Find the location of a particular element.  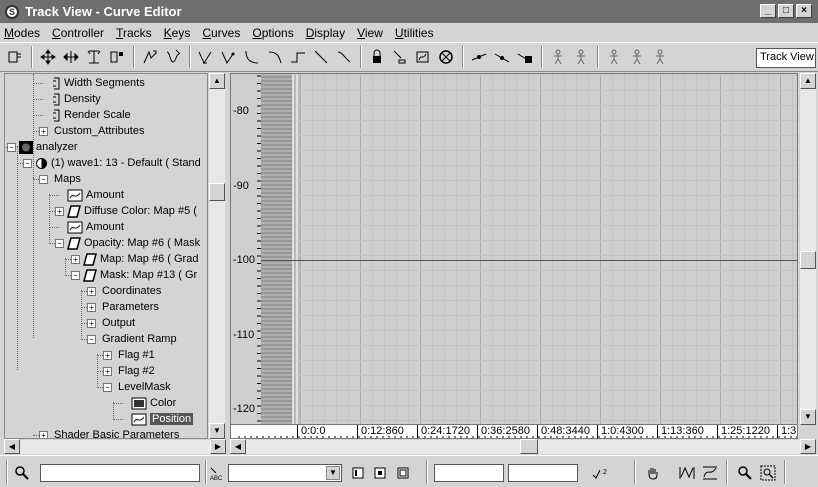

tree-item: + Flag #2 is located at coordinates (129, 371).